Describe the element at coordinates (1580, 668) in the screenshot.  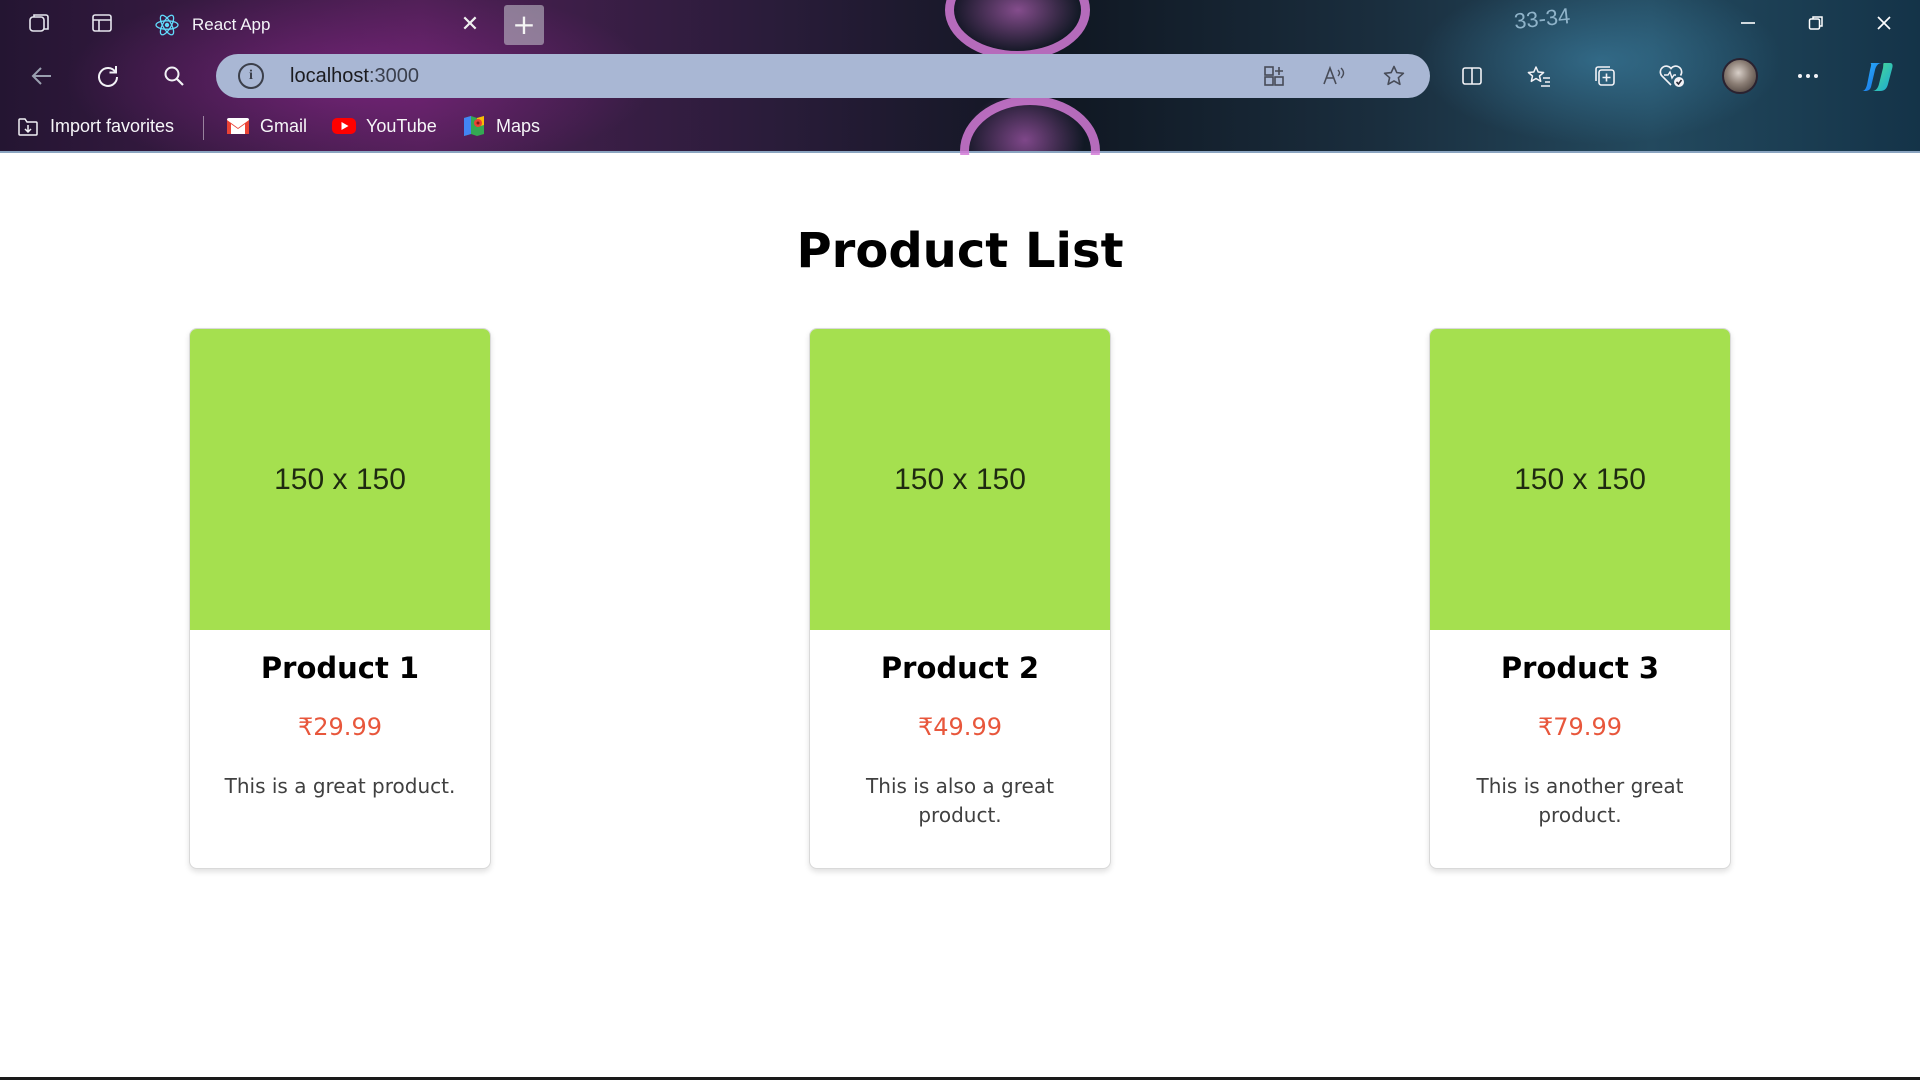
I see `product-name: Product 3` at that location.